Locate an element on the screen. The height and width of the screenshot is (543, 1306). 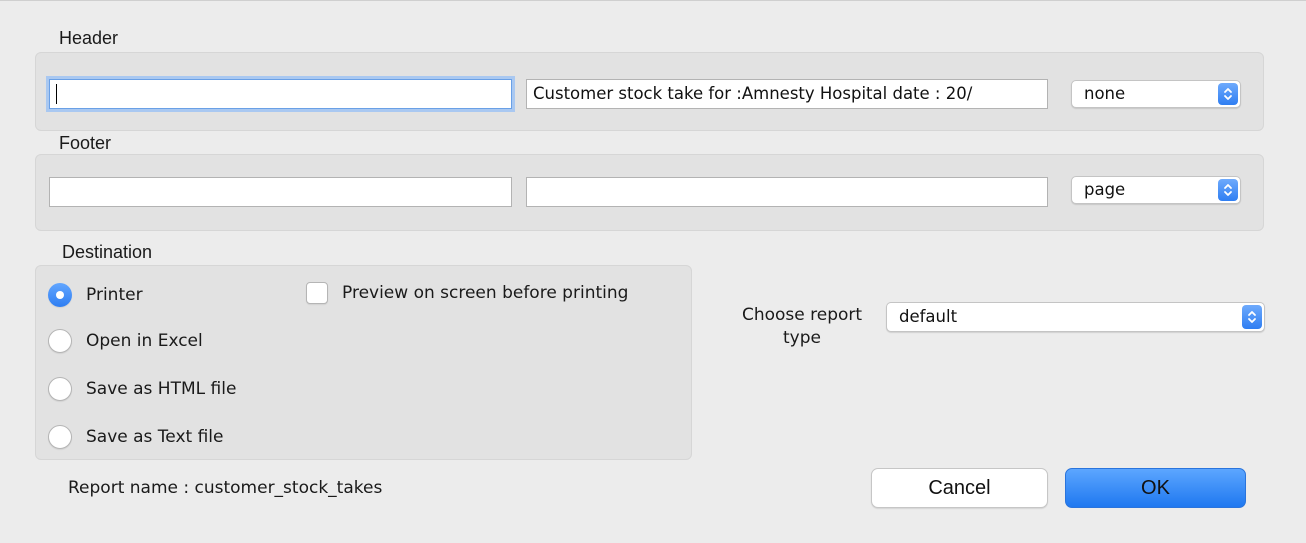
destination-option-excel: Open in Excel is located at coordinates (125, 341).